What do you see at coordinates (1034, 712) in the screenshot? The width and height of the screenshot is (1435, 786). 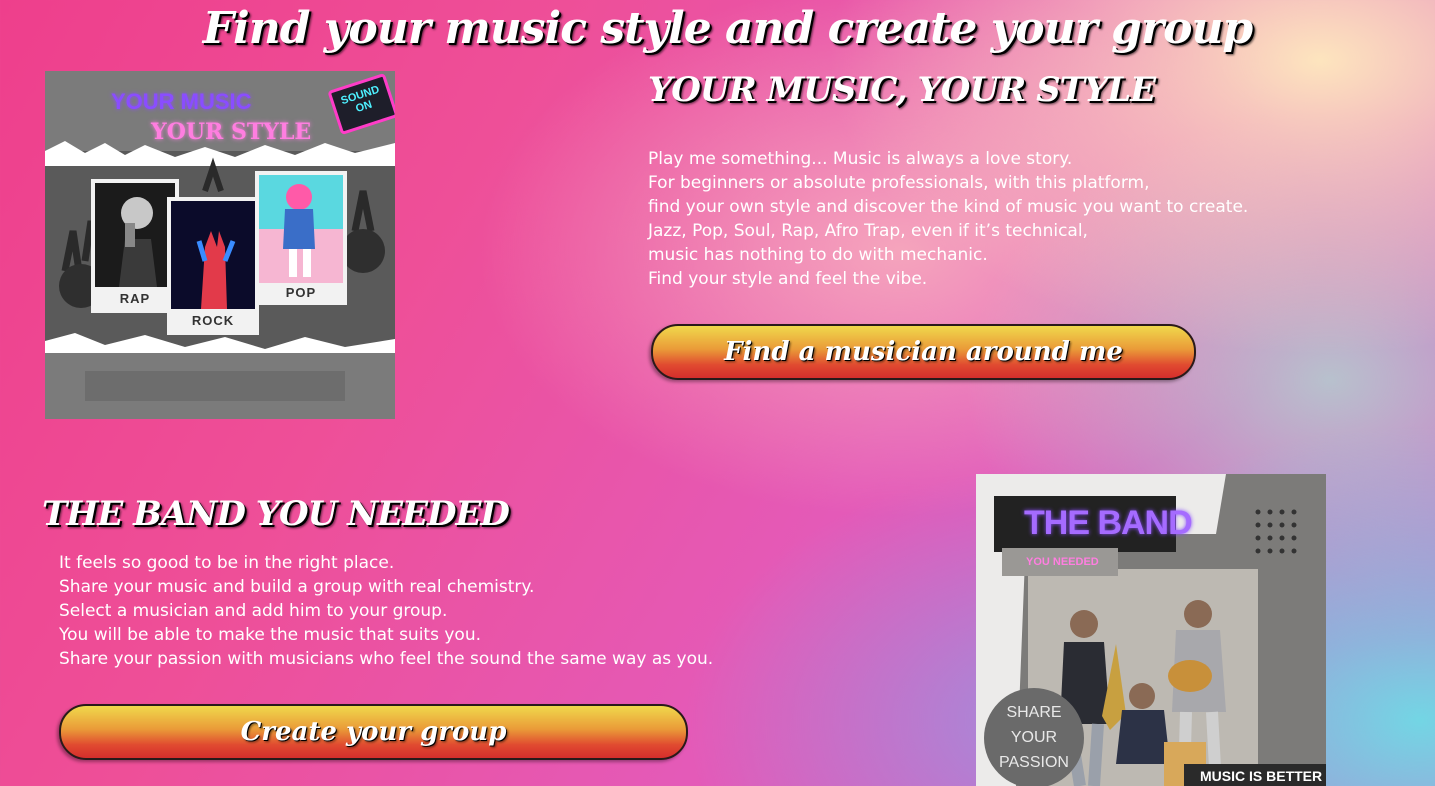 I see `circle-line: SHARE` at bounding box center [1034, 712].